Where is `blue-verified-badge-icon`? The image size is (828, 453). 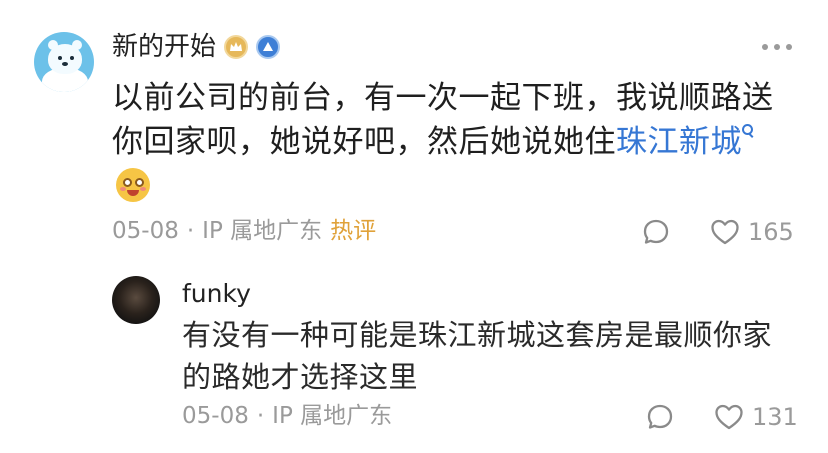 blue-verified-badge-icon is located at coordinates (268, 47).